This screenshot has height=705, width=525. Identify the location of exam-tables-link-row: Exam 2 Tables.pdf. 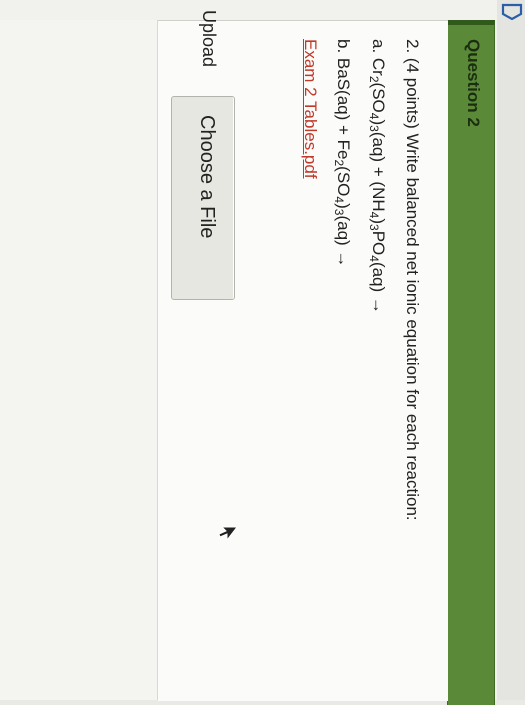
(310, 109).